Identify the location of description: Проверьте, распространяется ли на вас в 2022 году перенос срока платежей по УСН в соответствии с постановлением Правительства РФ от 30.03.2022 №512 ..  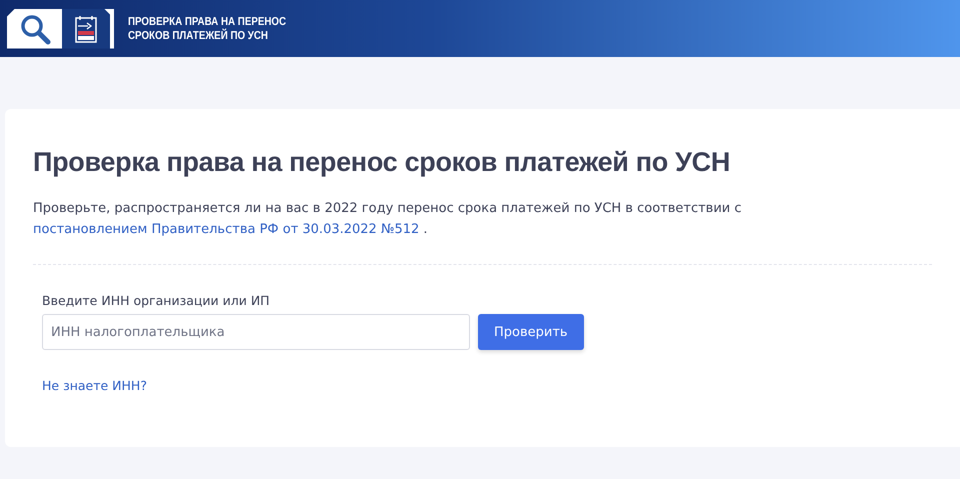
(388, 219).